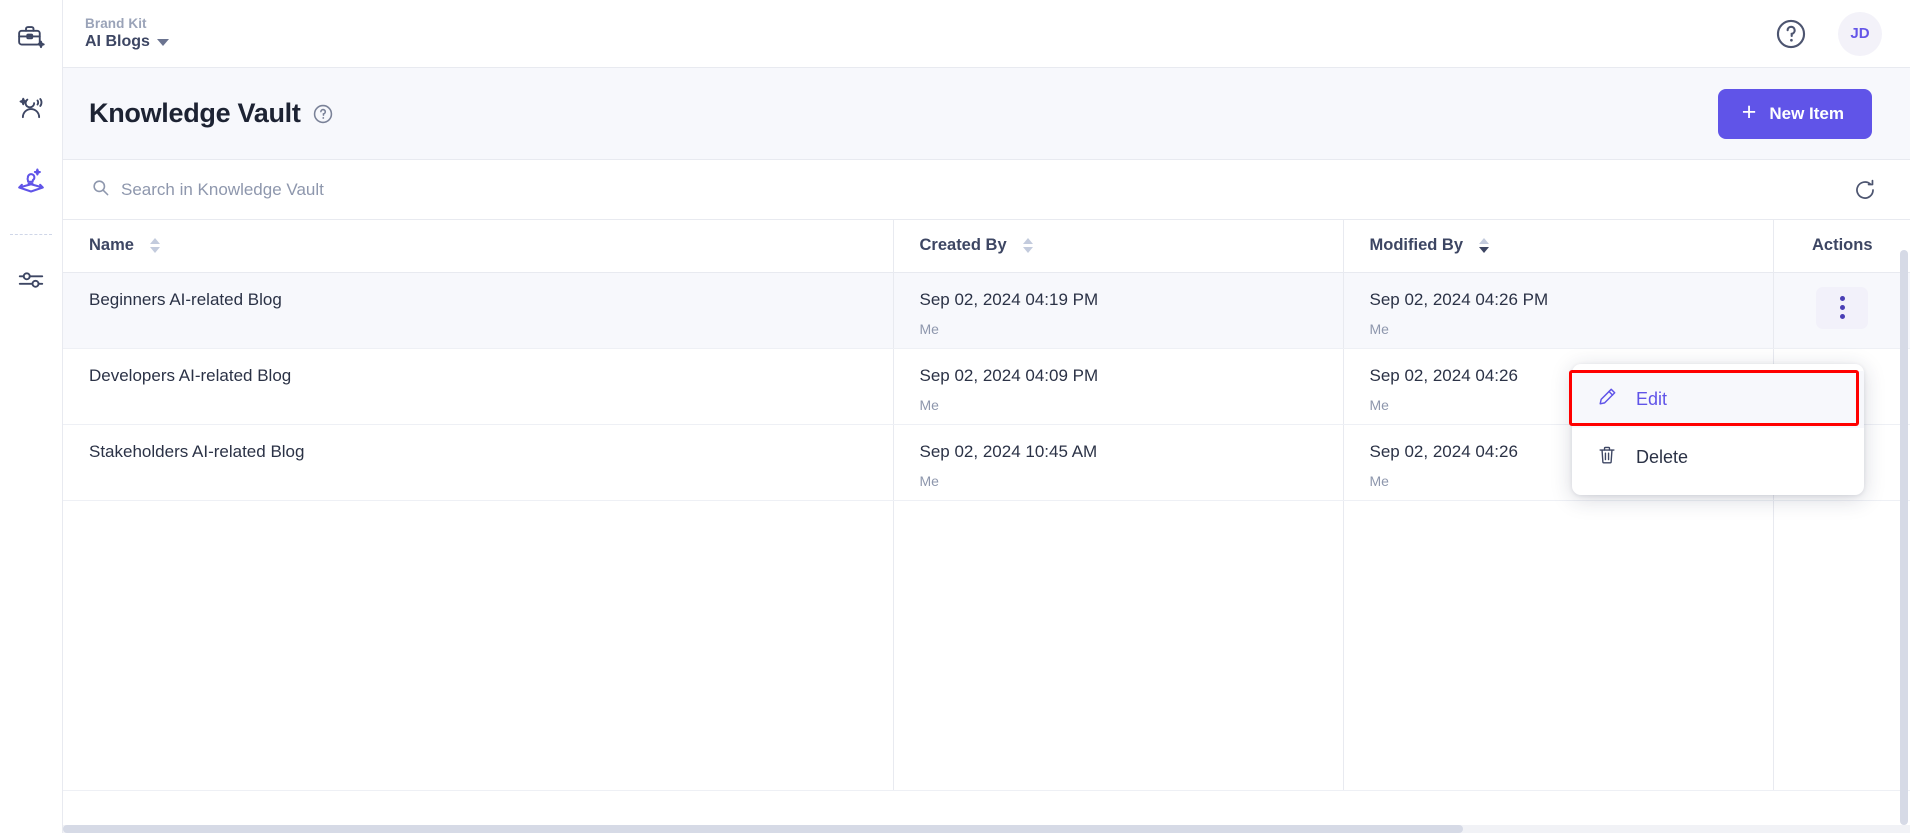  What do you see at coordinates (1718, 399) in the screenshot?
I see `menu-item-edit: Edit` at bounding box center [1718, 399].